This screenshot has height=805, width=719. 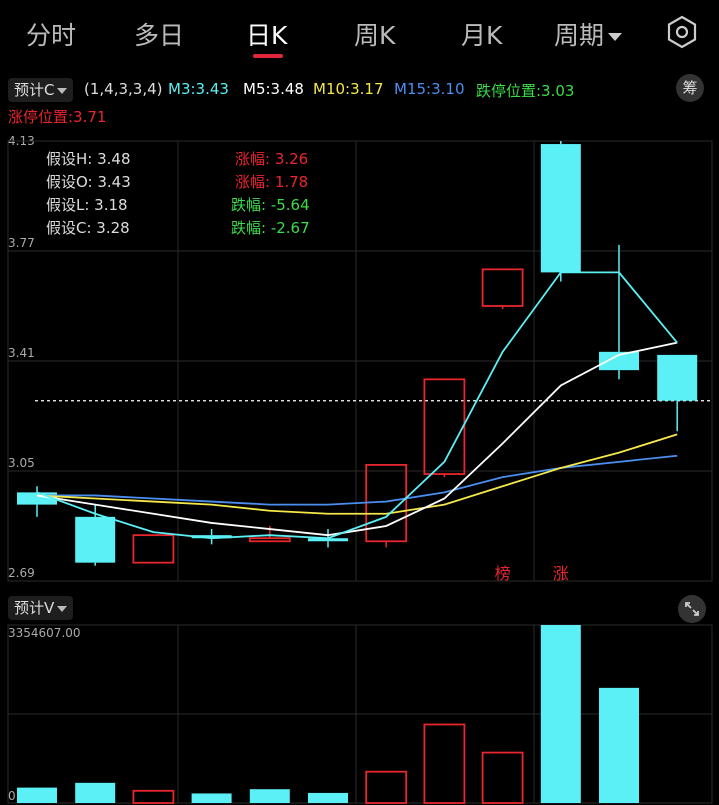 What do you see at coordinates (503, 573) in the screenshot?
I see `event-marker: 榜` at bounding box center [503, 573].